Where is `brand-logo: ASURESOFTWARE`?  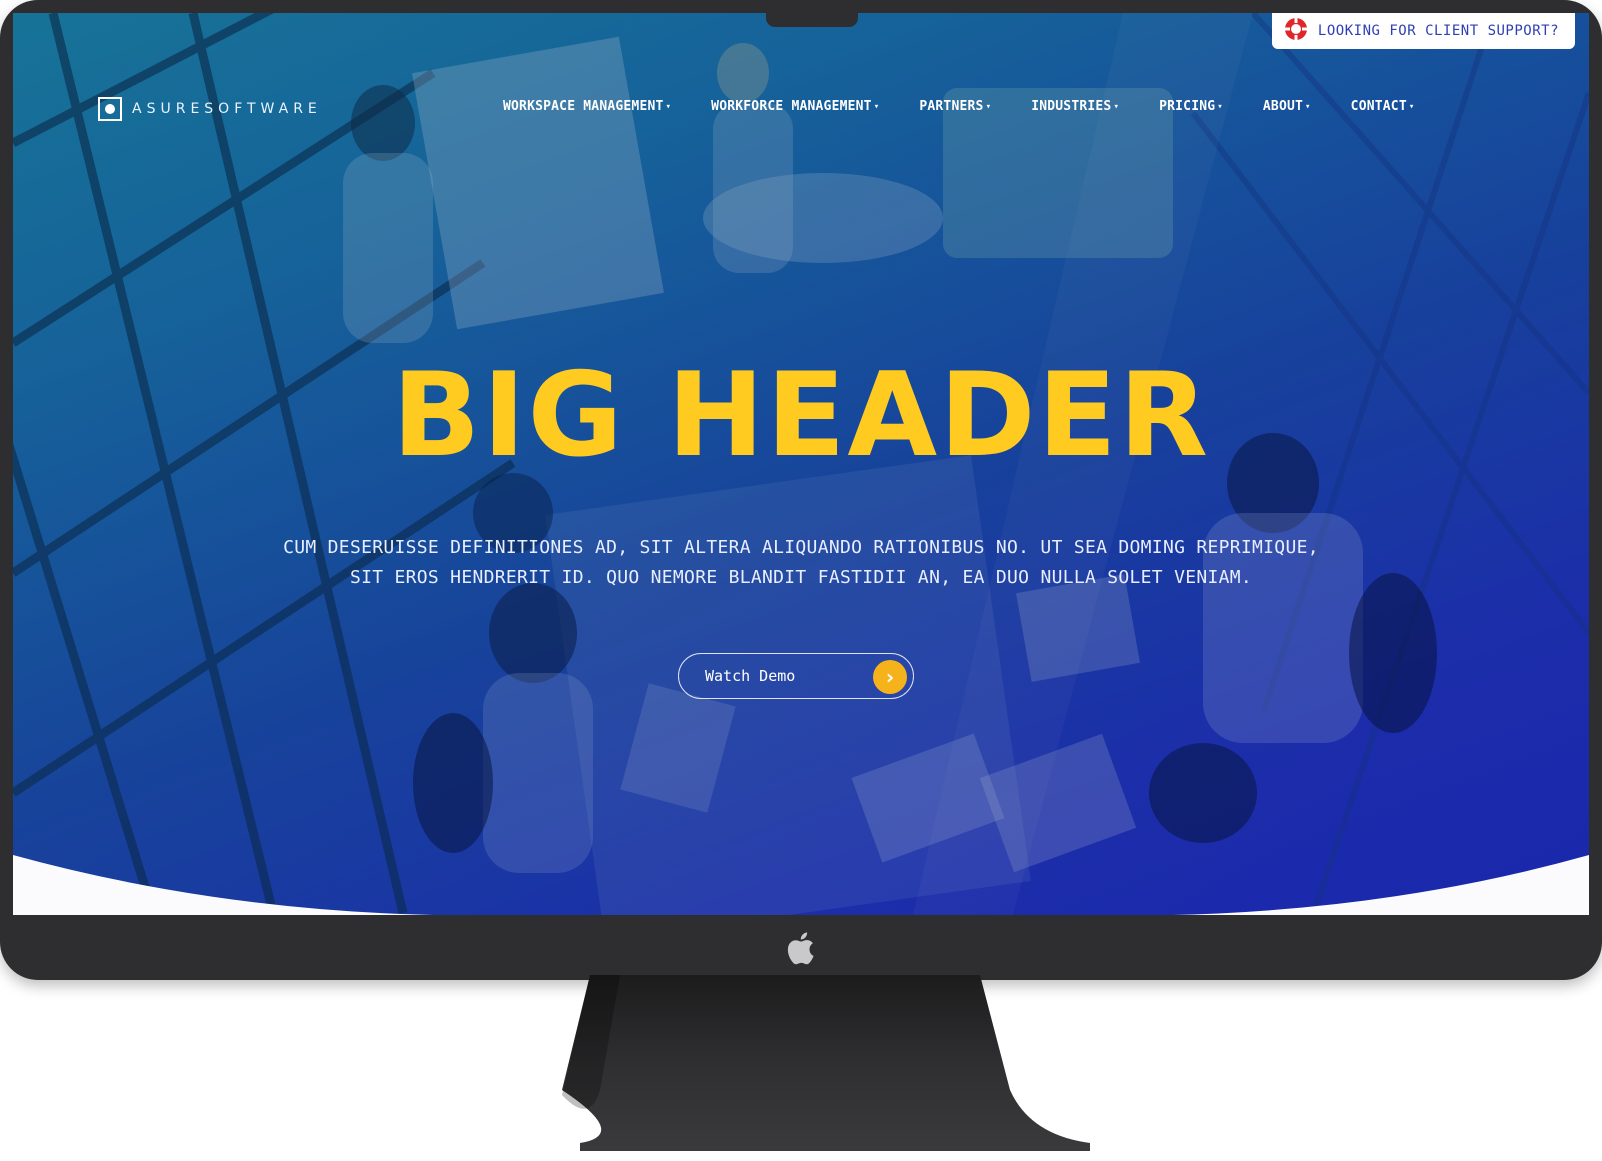
brand-logo: ASURESOFTWARE is located at coordinates (210, 109).